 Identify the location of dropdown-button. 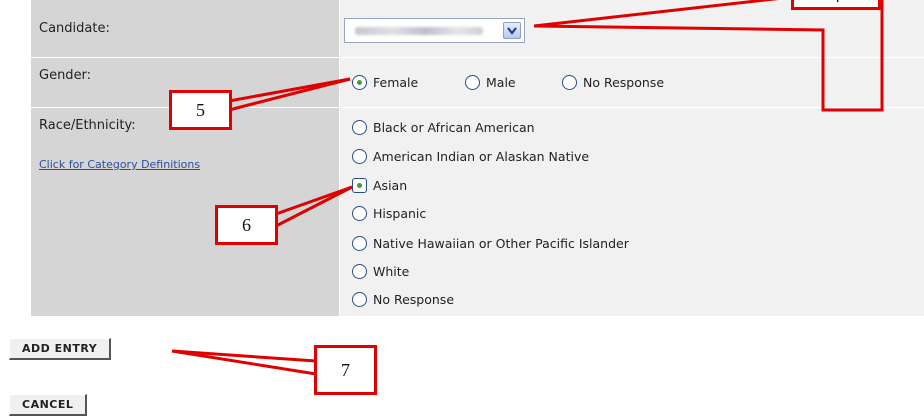
(512, 30).